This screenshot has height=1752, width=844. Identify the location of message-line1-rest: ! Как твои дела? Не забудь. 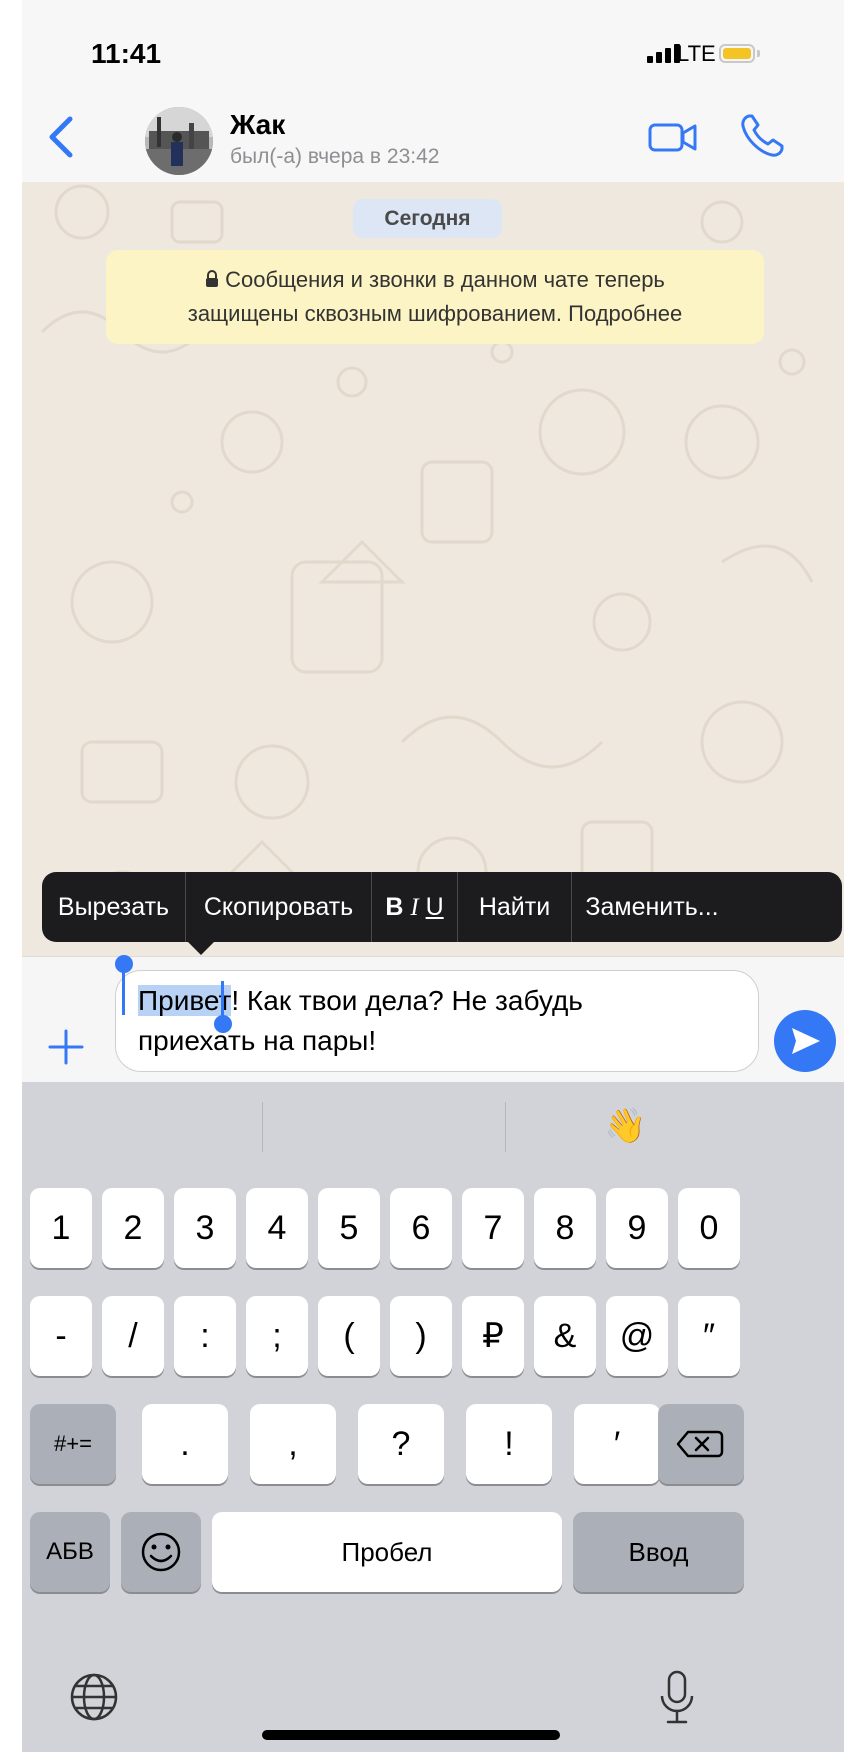
(407, 1000).